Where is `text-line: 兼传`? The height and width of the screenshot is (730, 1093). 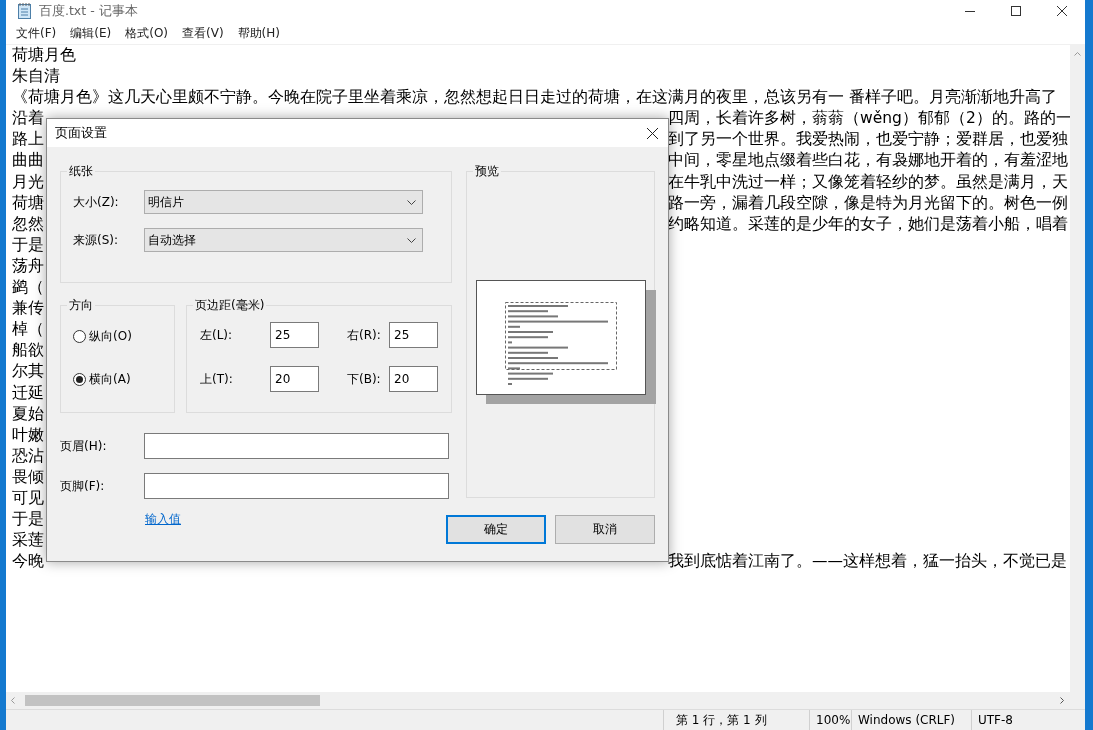 text-line: 兼传 is located at coordinates (28, 309).